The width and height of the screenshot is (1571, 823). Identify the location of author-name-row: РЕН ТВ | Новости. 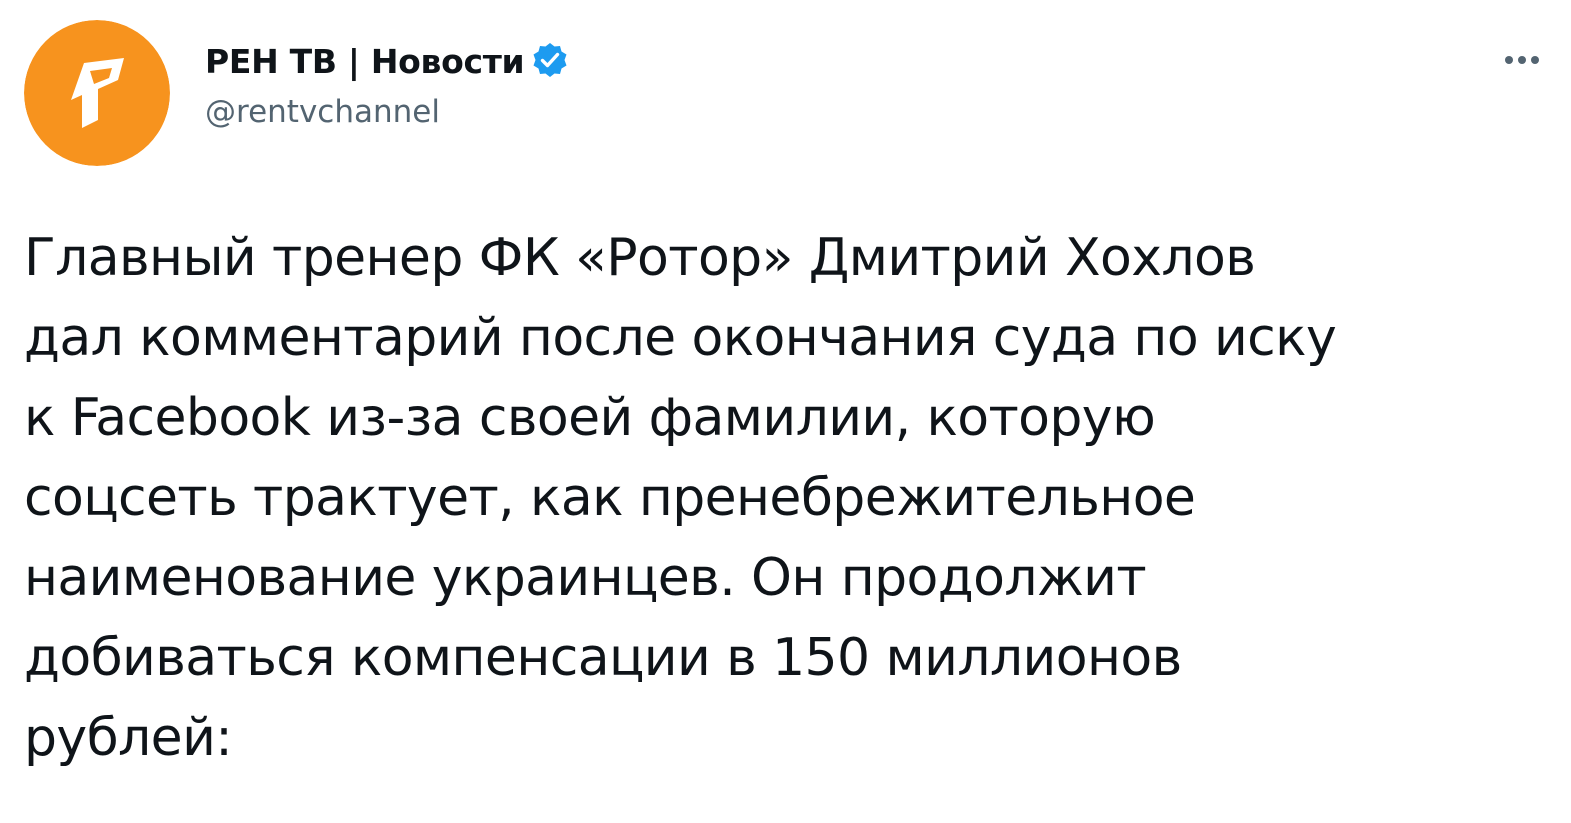
(387, 61).